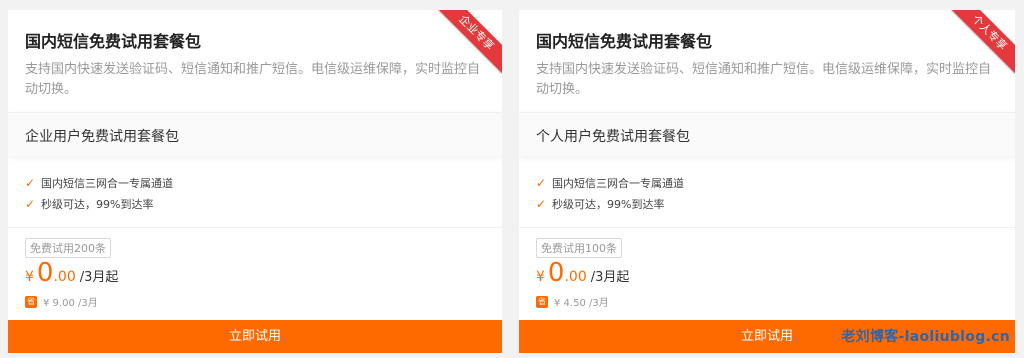 The image size is (1024, 358). What do you see at coordinates (255, 134) in the screenshot?
I see `package-name-bar: 企业用户免费试用套餐包` at bounding box center [255, 134].